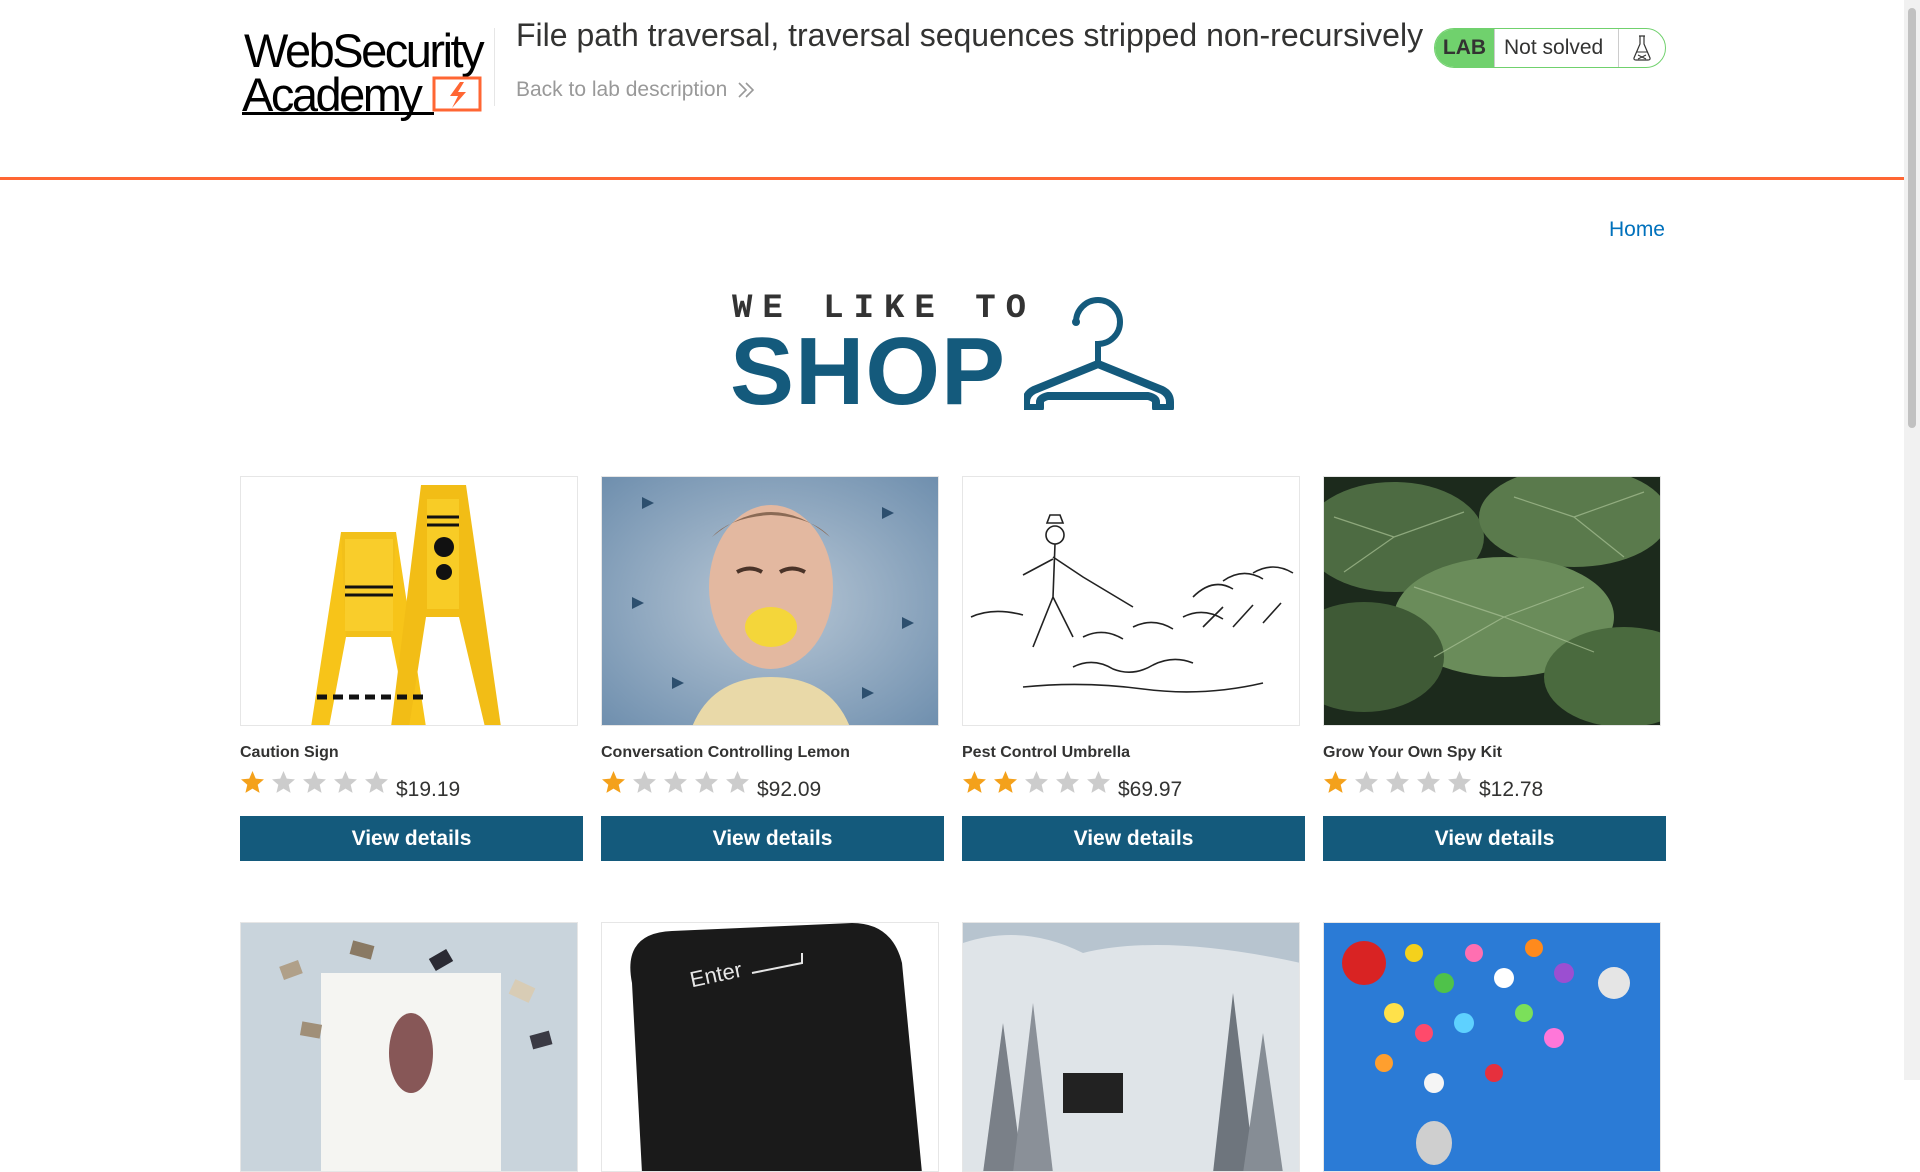 The image size is (1920, 1172). What do you see at coordinates (494, 67) in the screenshot?
I see `header-divider` at bounding box center [494, 67].